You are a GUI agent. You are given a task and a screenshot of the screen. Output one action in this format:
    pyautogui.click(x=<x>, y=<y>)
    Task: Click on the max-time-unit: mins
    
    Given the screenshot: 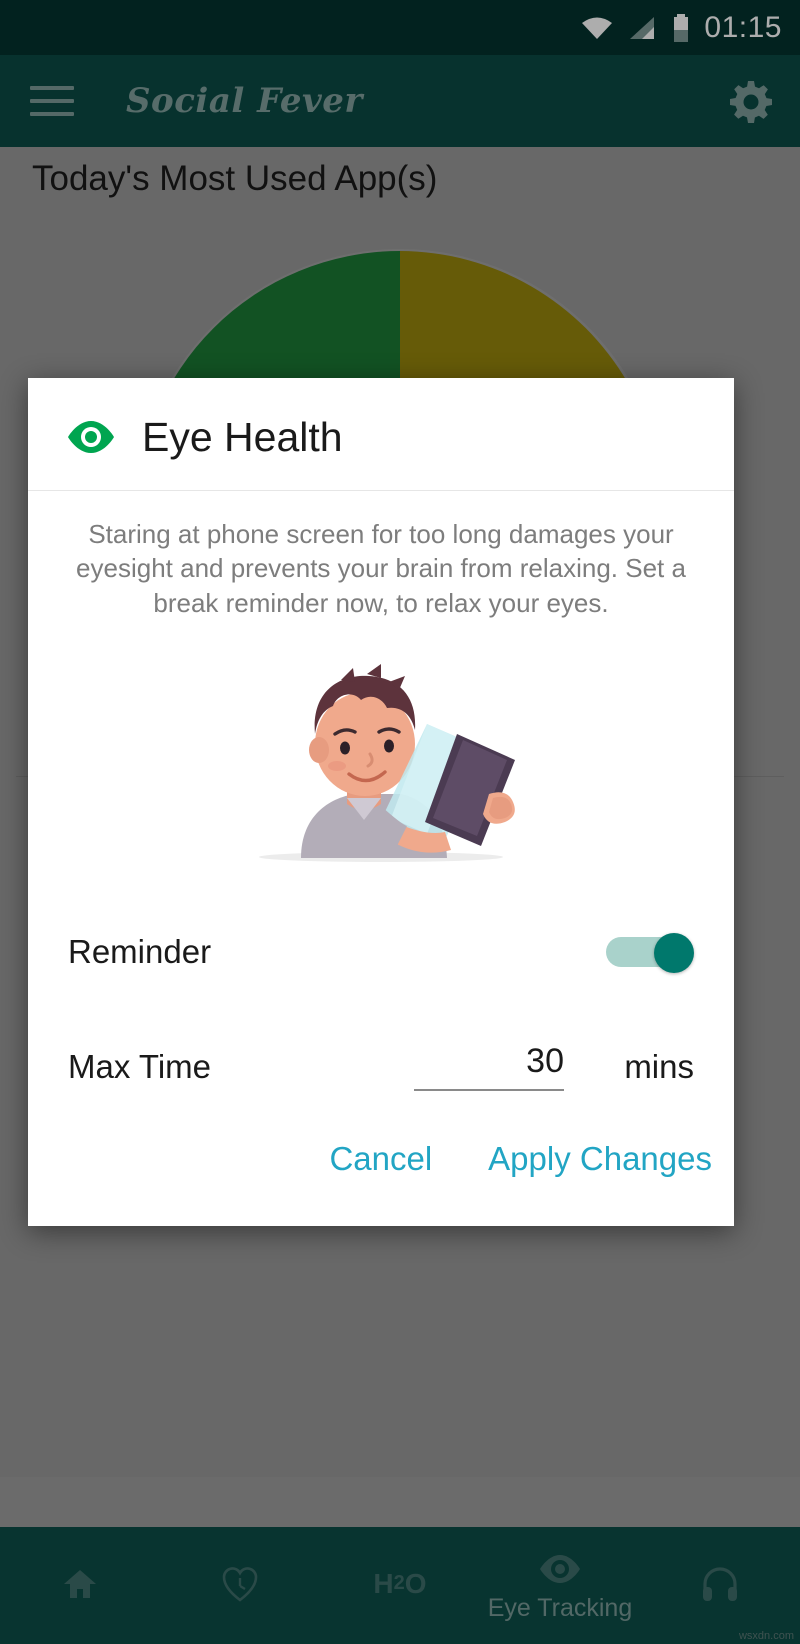 What is the action you would take?
    pyautogui.click(x=659, y=1066)
    